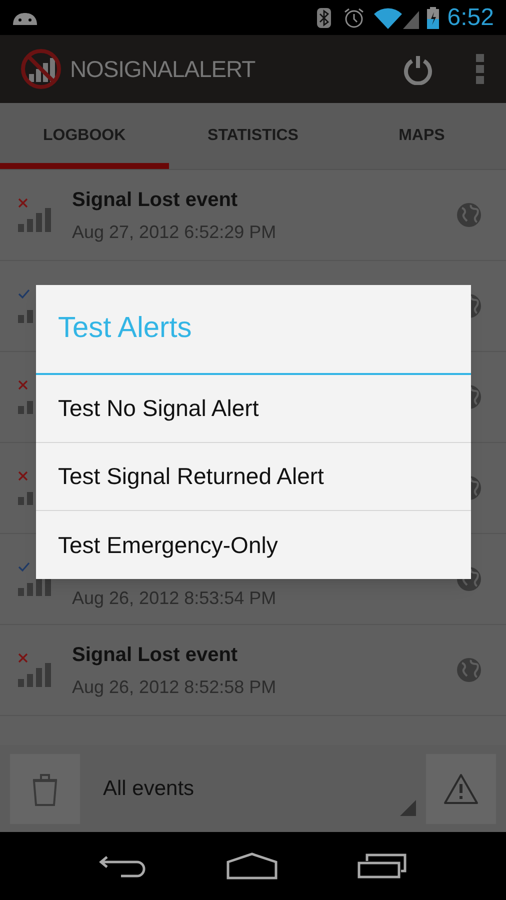 The height and width of the screenshot is (900, 506). What do you see at coordinates (125, 328) in the screenshot?
I see `dialog-title: Test Alerts` at bounding box center [125, 328].